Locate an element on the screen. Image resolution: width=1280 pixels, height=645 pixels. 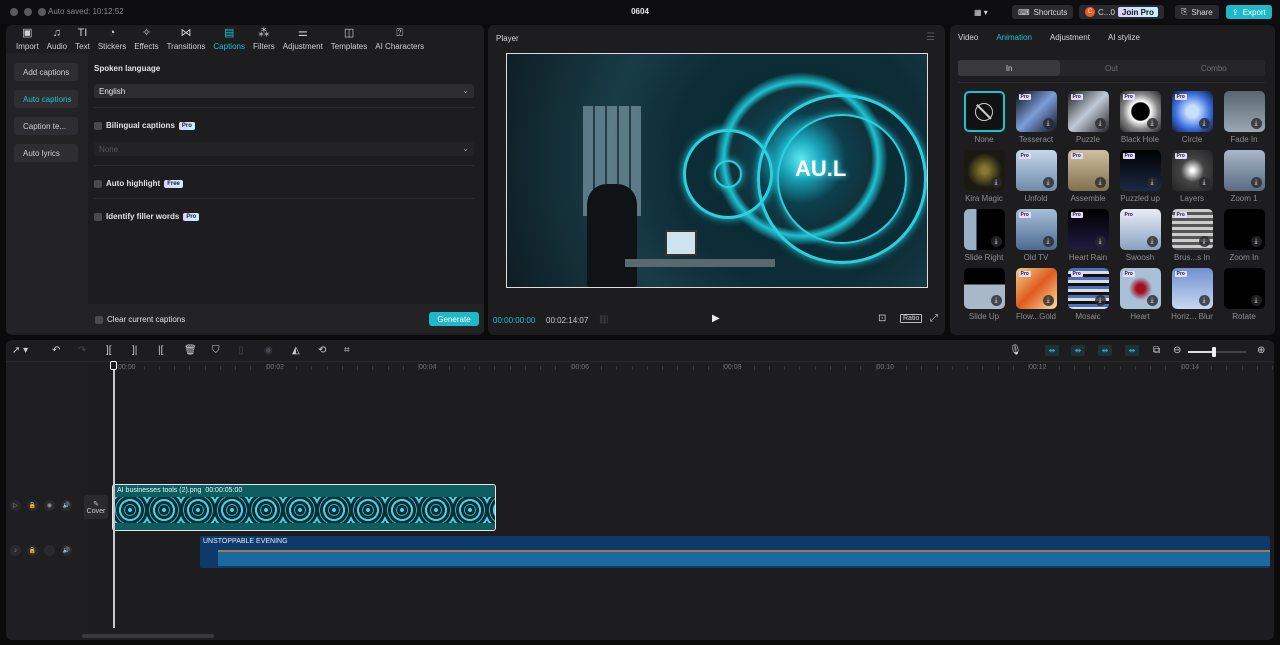
identify-filler-words-option: Identify filler words Pro is located at coordinates (147, 216).